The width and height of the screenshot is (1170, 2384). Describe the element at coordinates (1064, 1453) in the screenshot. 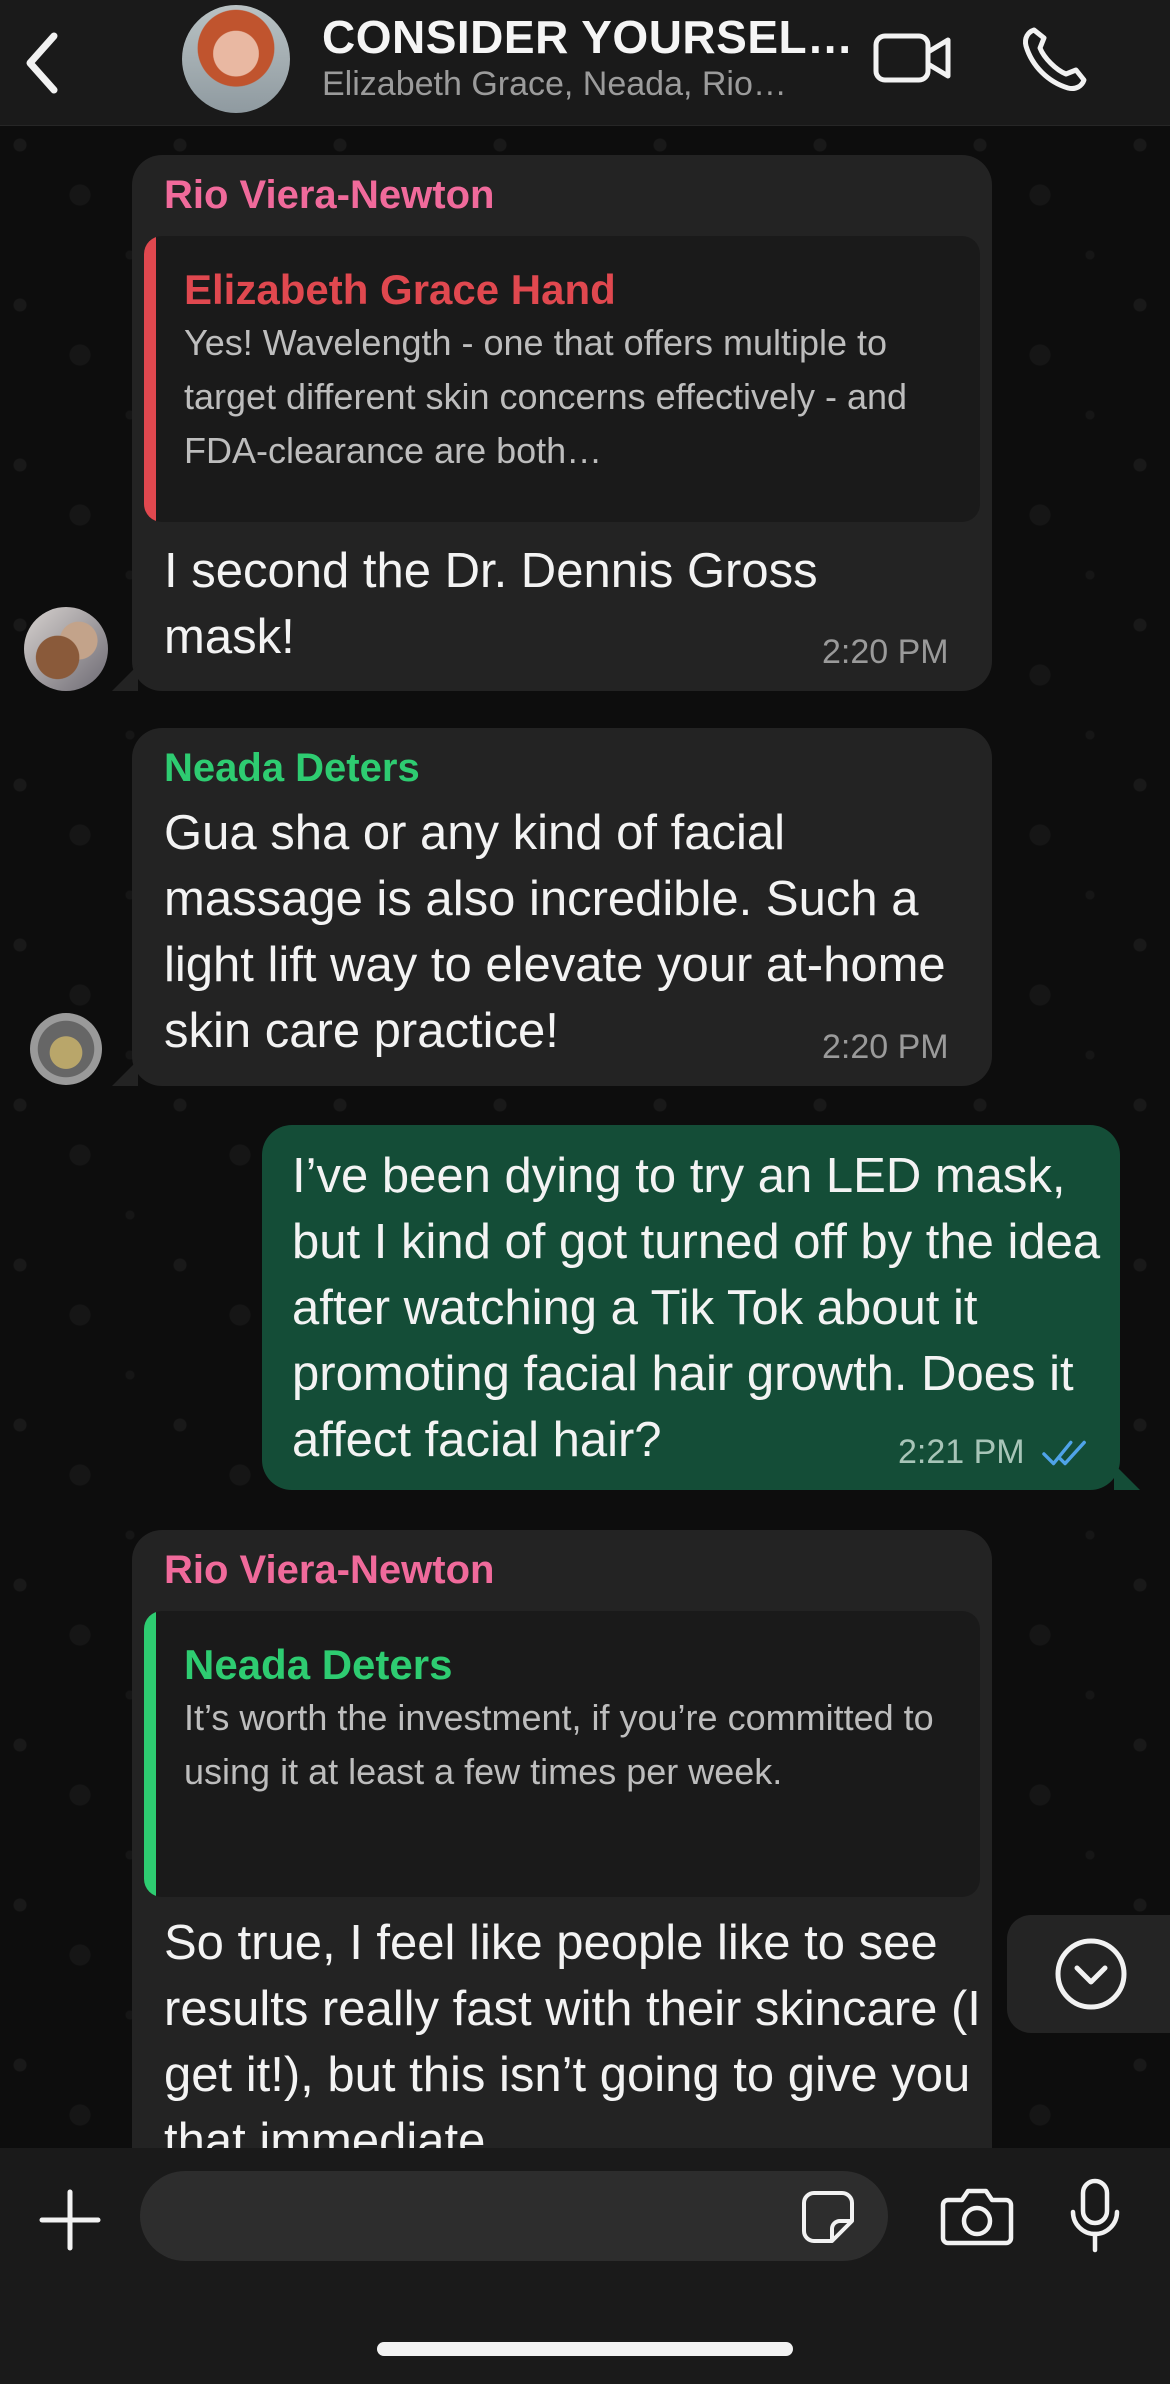

I see `read-receipt-icon` at that location.